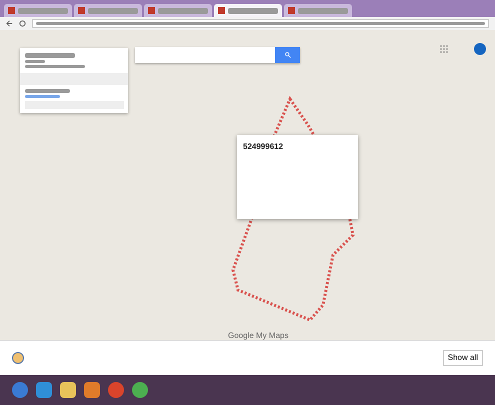  What do you see at coordinates (217, 55) in the screenshot?
I see `search-field` at bounding box center [217, 55].